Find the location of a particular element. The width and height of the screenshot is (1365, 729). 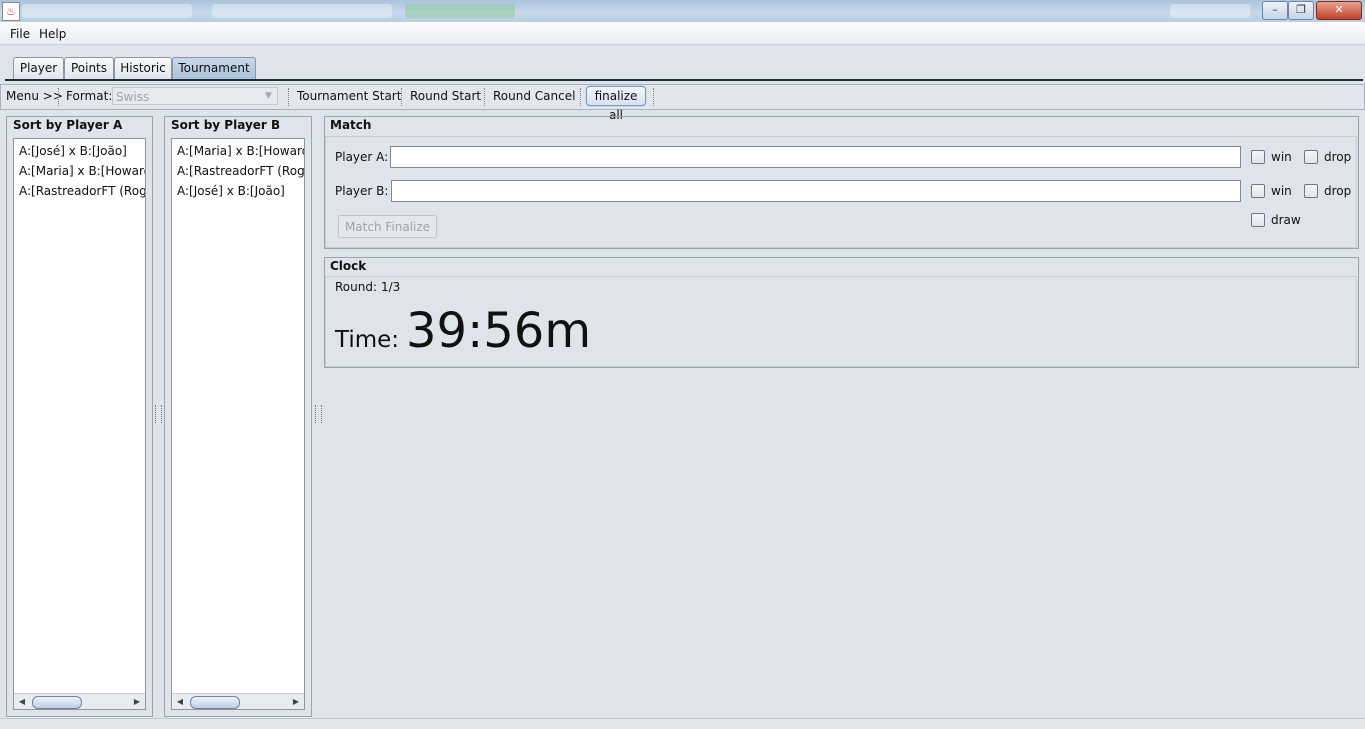

player-b-label: Player B: is located at coordinates (362, 191).